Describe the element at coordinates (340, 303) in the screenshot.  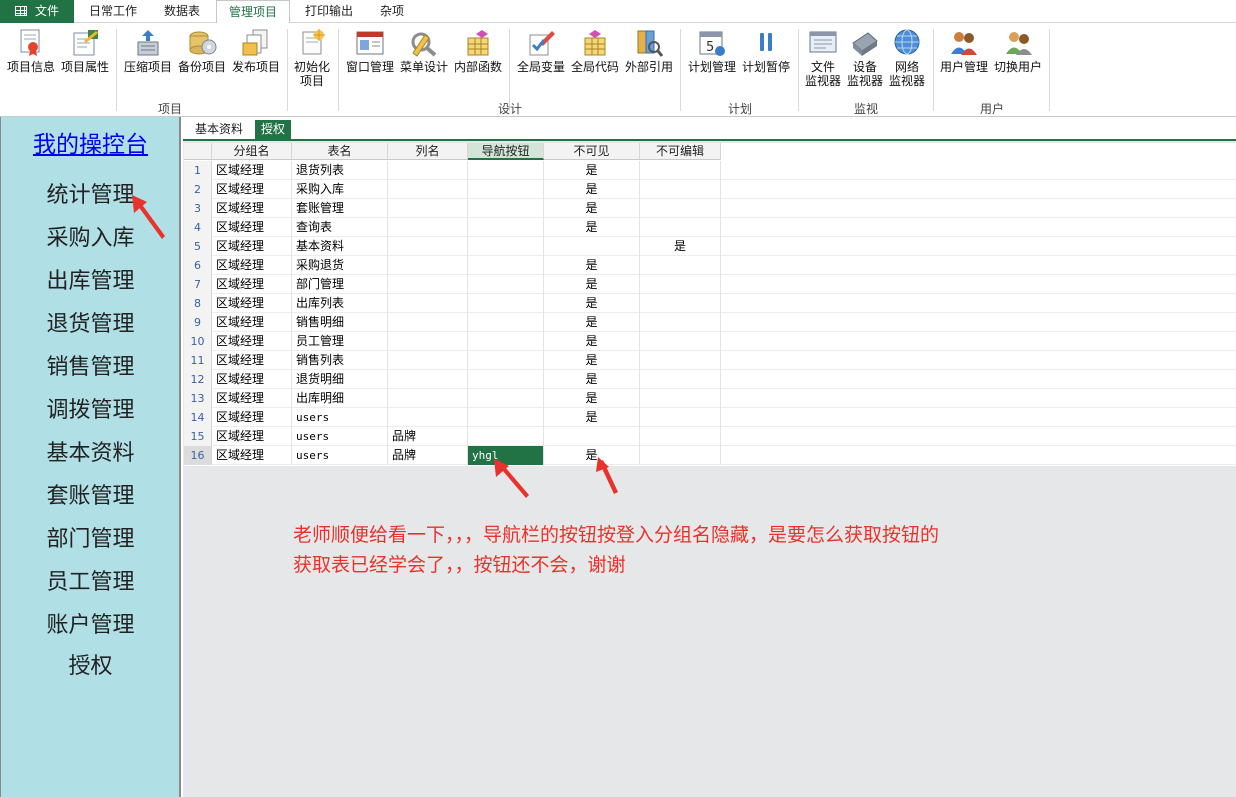
I see `table-cell: 出库列表` at that location.